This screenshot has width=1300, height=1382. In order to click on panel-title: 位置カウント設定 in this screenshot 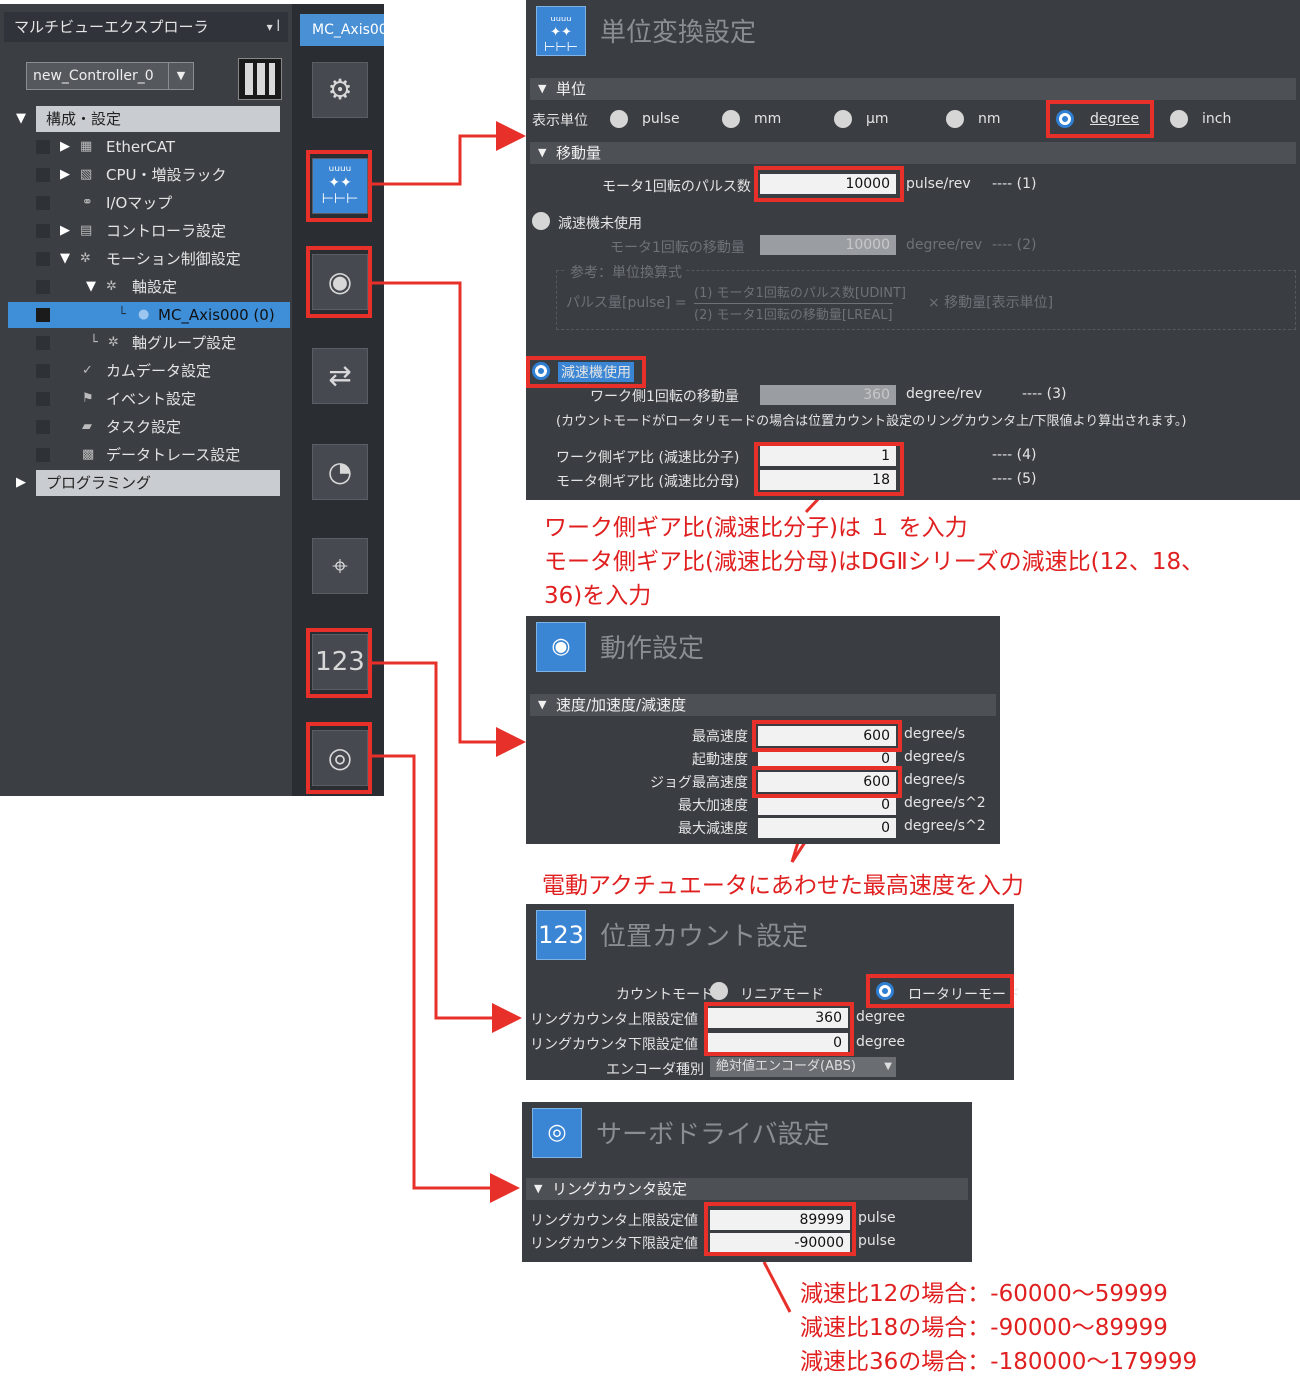, I will do `click(704, 937)`.